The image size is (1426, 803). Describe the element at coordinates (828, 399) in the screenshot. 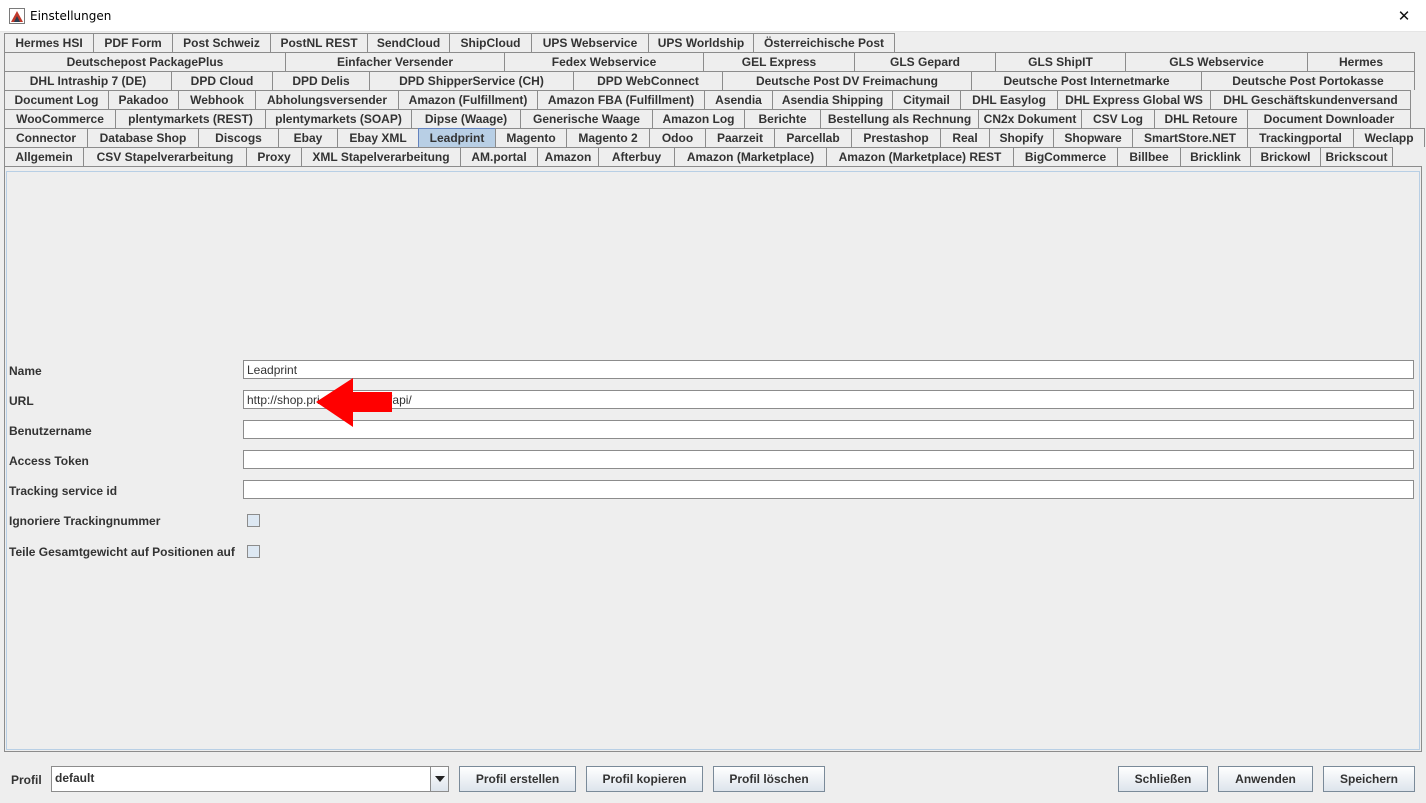

I see `url-field` at that location.